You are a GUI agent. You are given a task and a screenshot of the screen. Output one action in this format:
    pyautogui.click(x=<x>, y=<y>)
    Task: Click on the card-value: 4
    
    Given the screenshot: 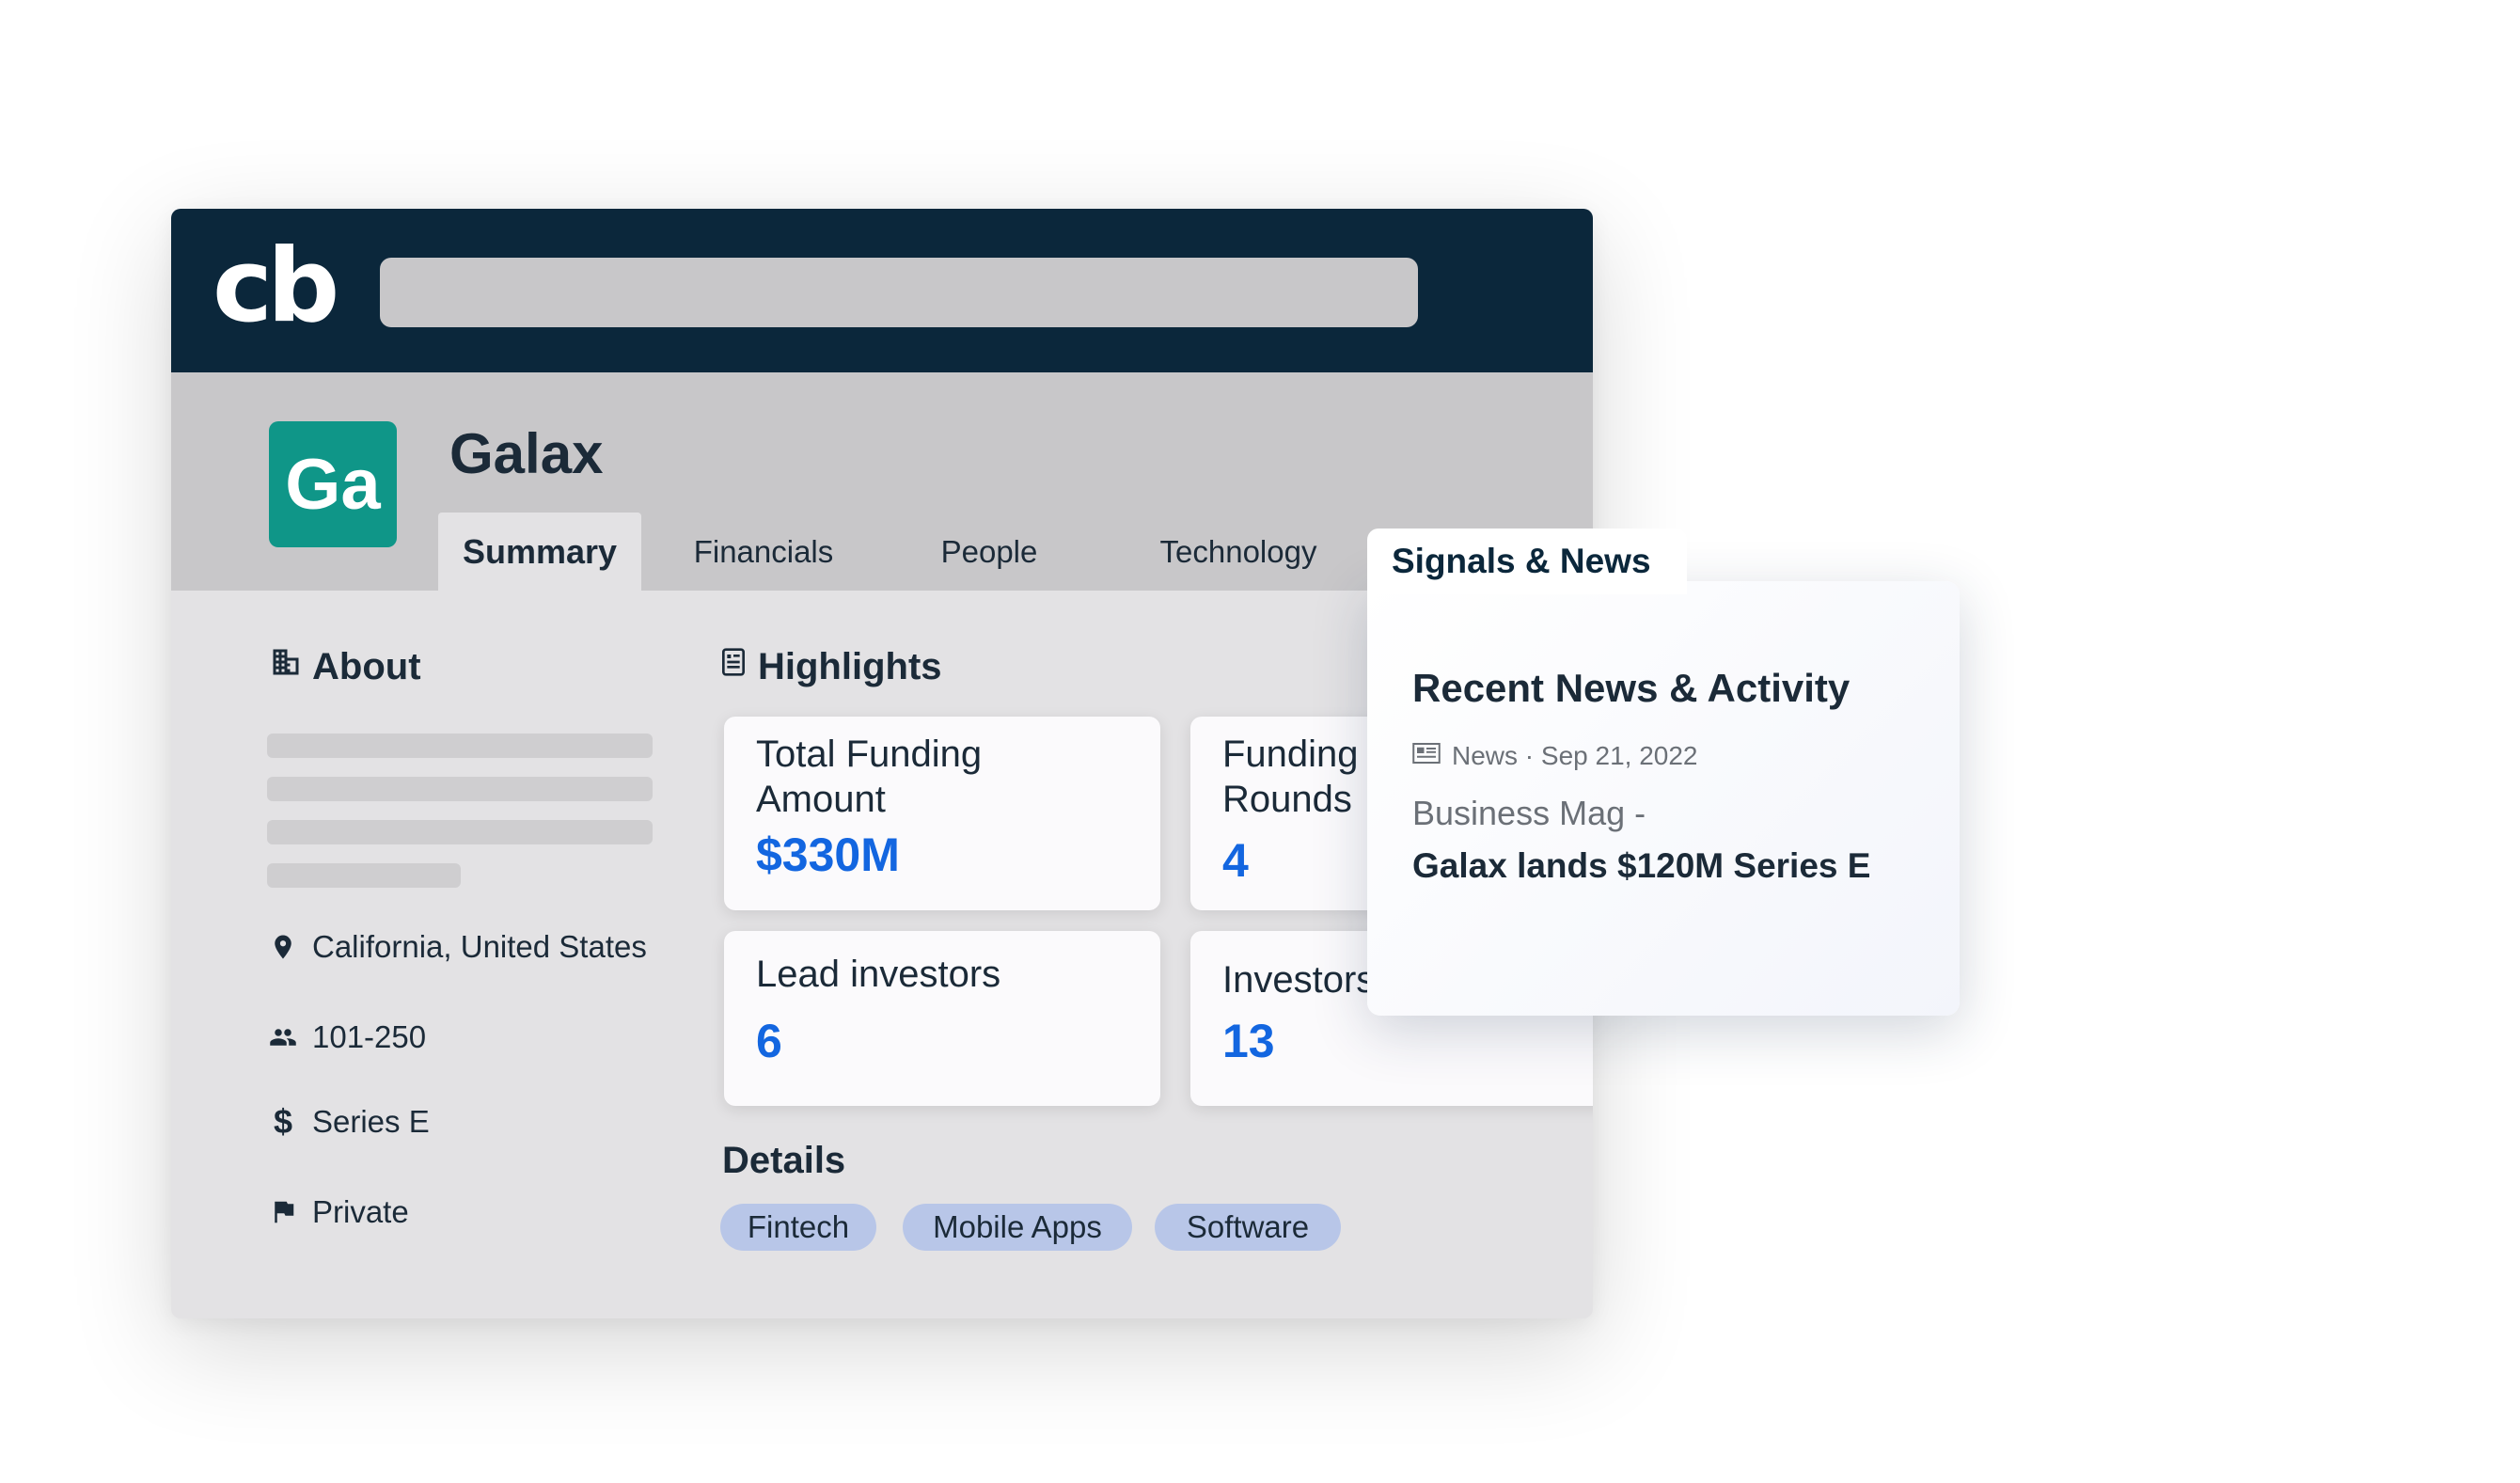 What is the action you would take?
    pyautogui.click(x=1235, y=860)
    